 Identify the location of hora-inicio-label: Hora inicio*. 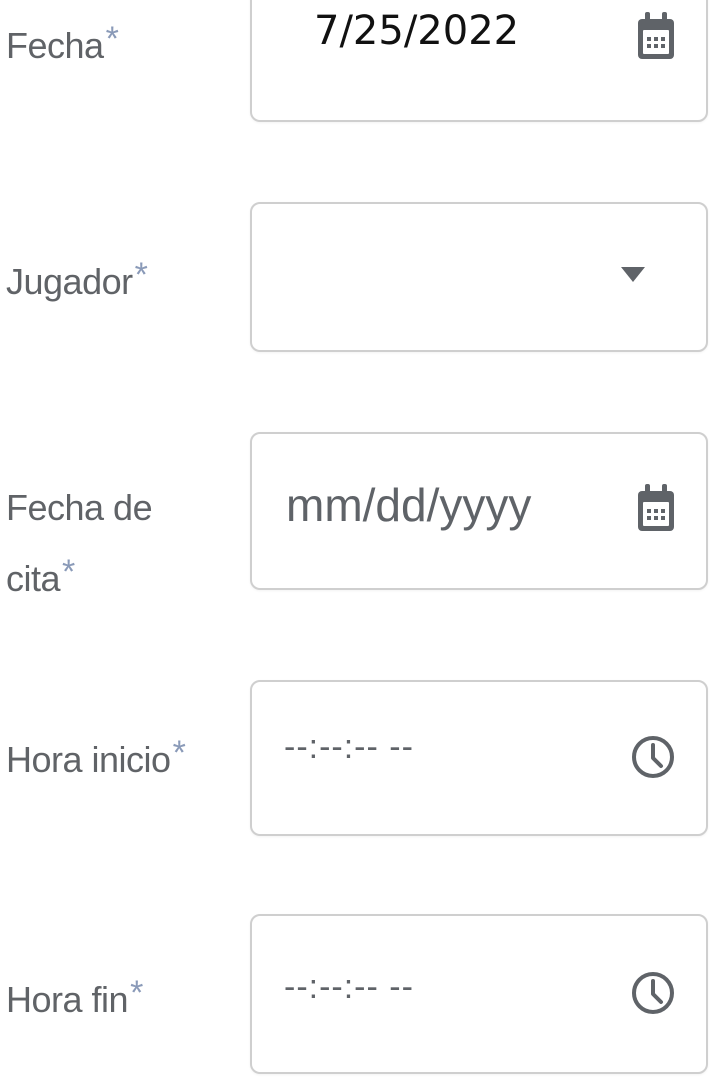
(96, 756).